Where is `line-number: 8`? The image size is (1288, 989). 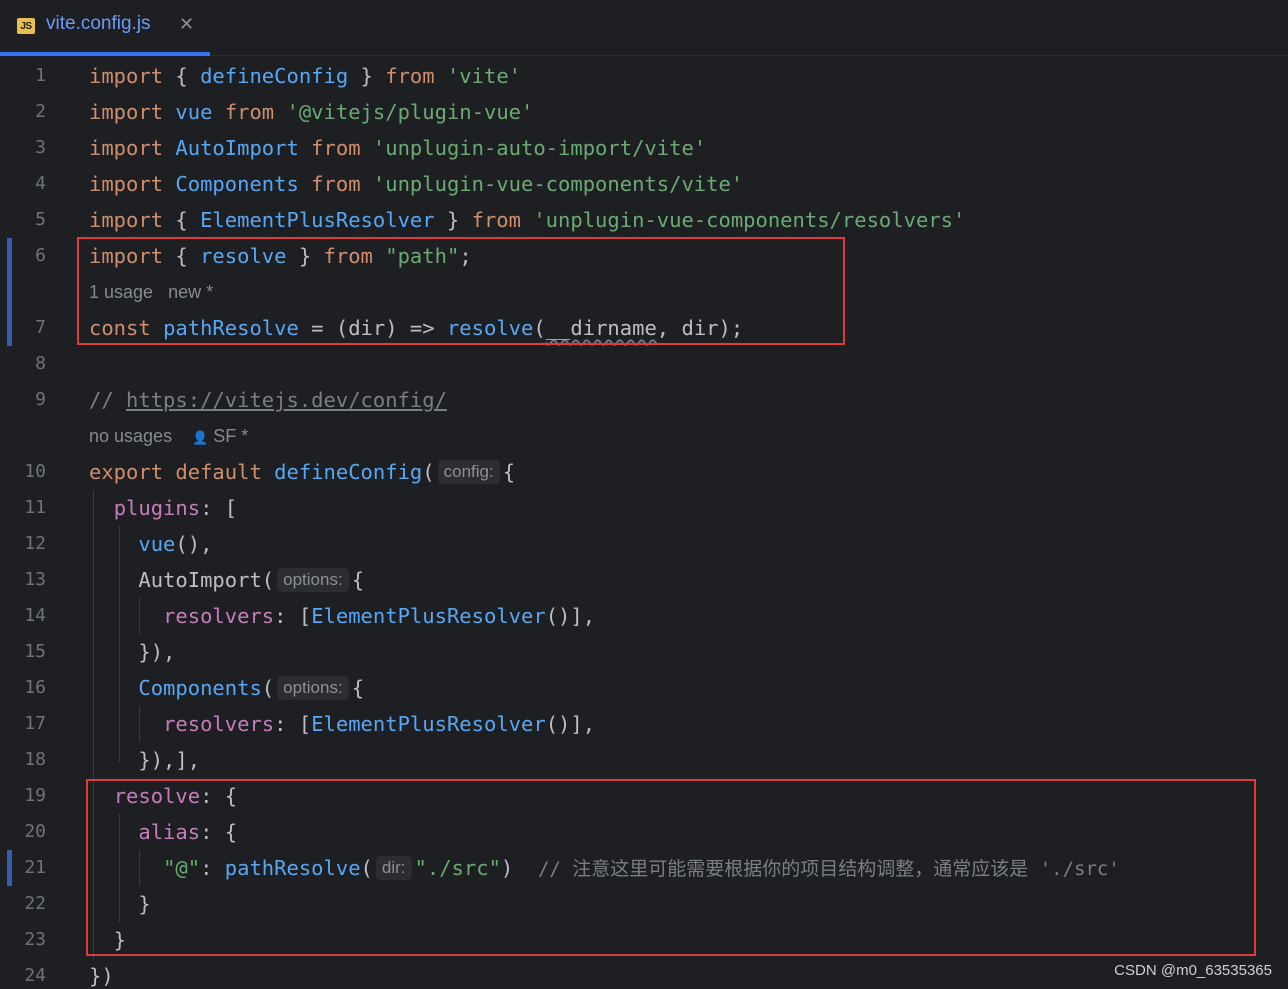
line-number: 8 is located at coordinates (40, 363).